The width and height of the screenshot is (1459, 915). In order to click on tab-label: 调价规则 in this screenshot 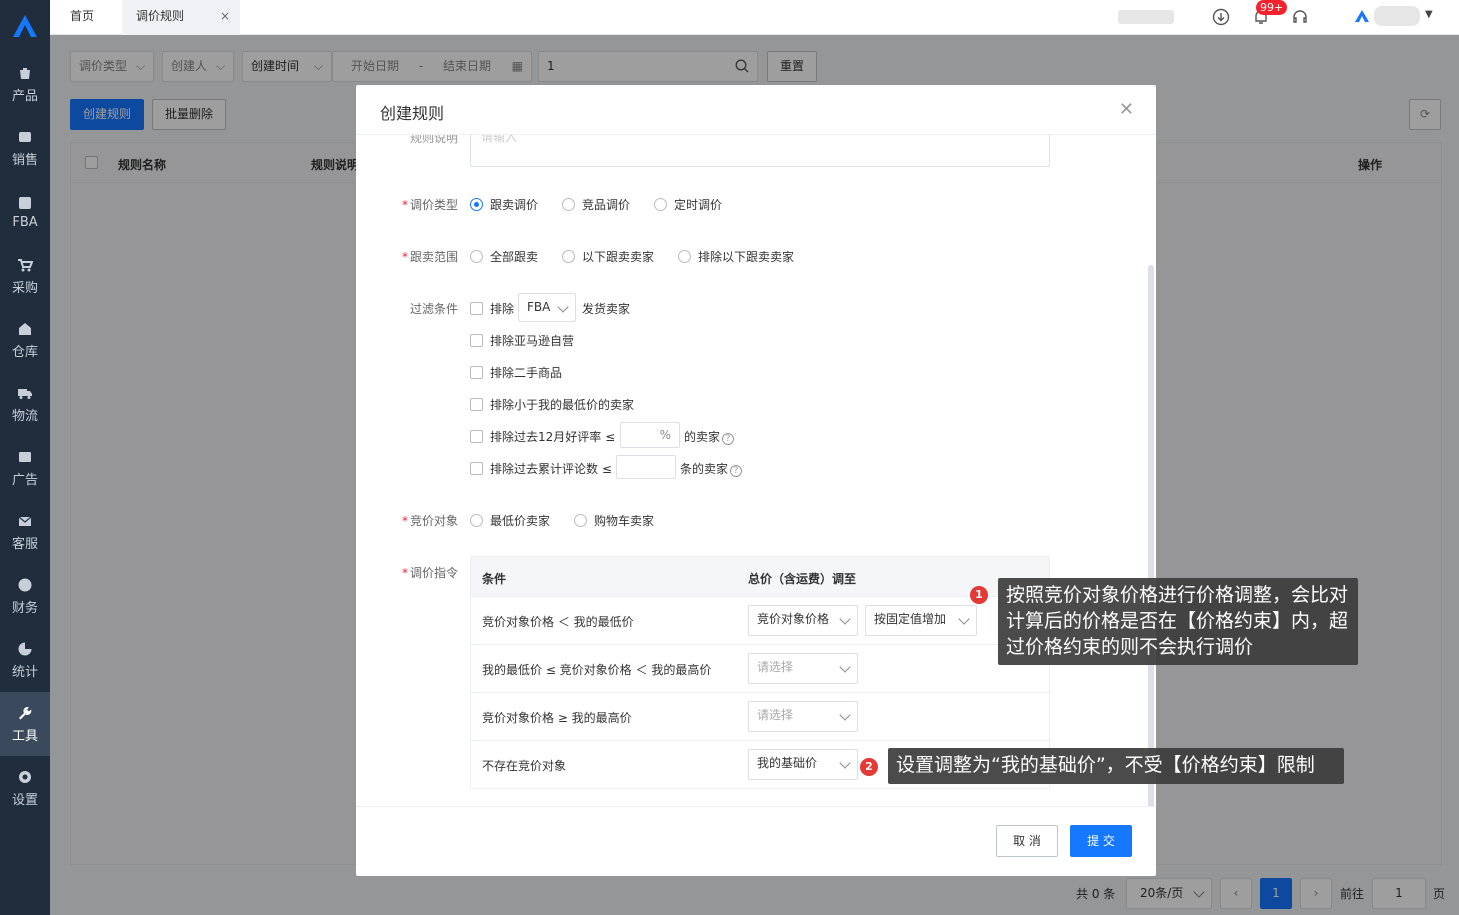, I will do `click(160, 16)`.